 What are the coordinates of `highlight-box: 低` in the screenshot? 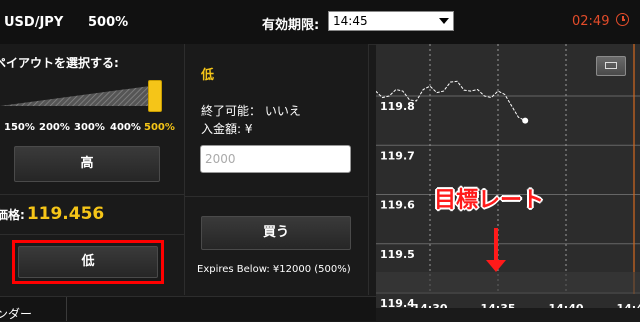 It's located at (88, 262).